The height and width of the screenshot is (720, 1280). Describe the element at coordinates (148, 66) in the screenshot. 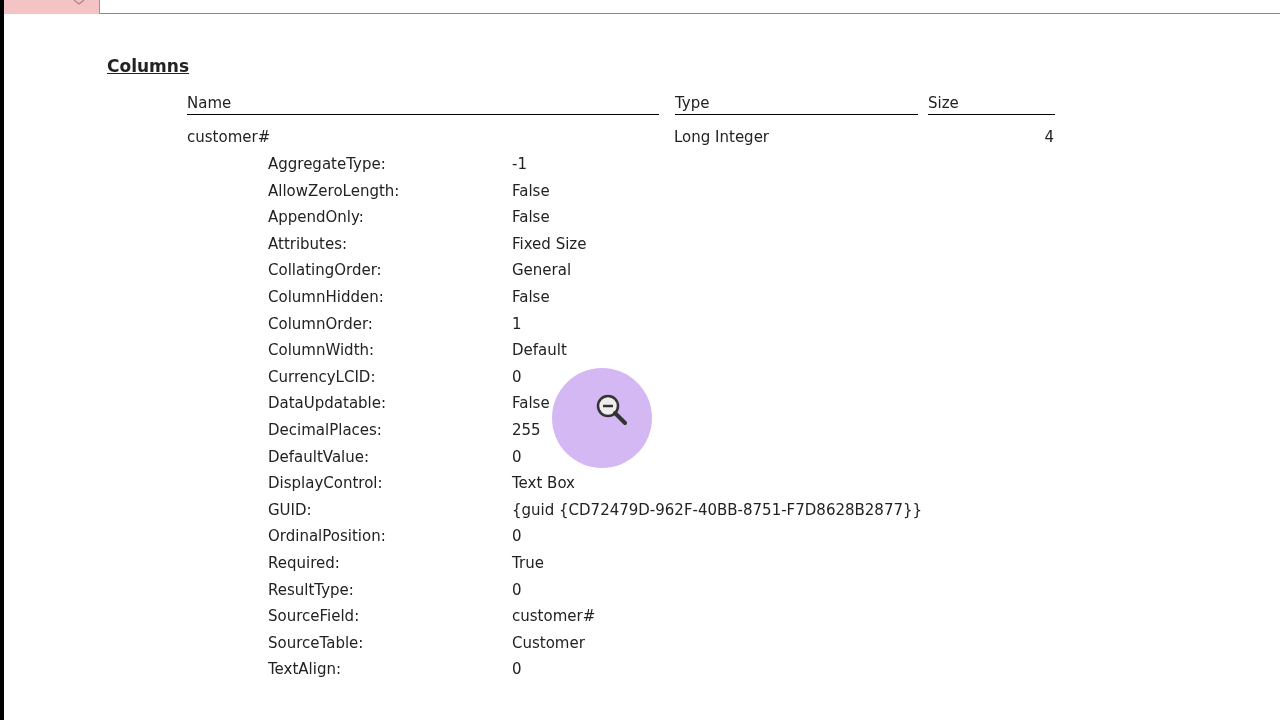

I see `section-title: Columns` at that location.